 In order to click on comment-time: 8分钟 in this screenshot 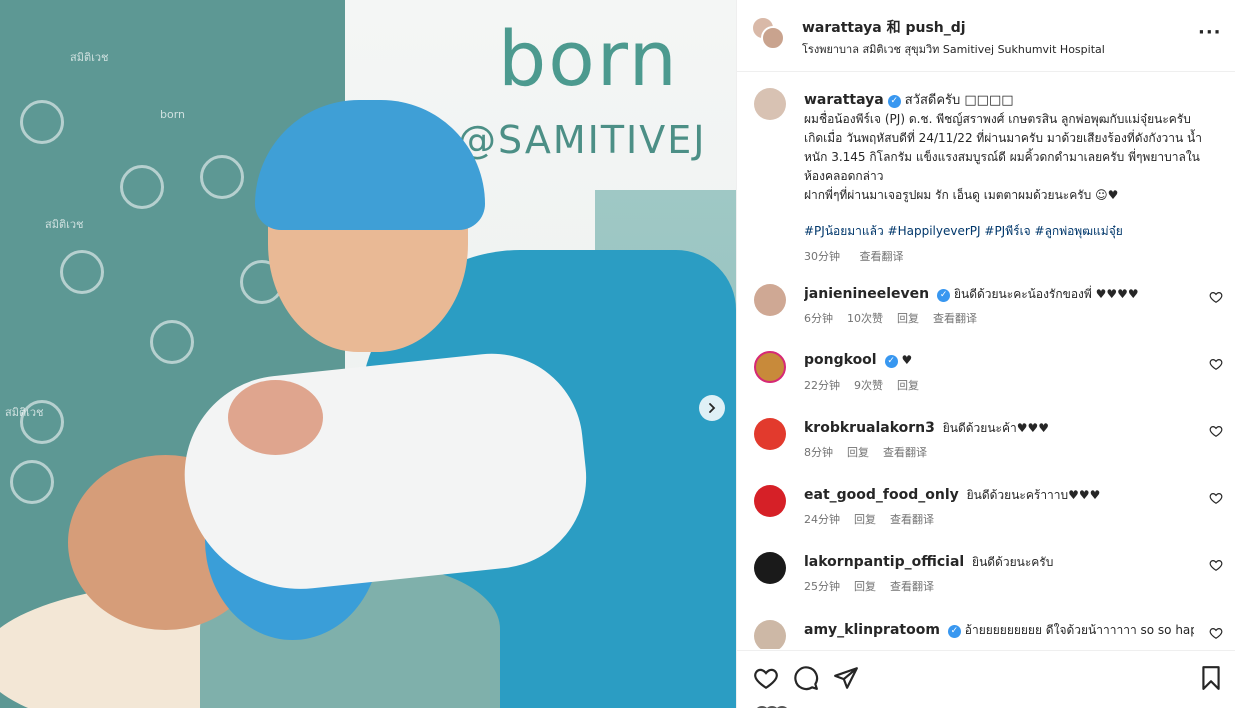, I will do `click(818, 452)`.